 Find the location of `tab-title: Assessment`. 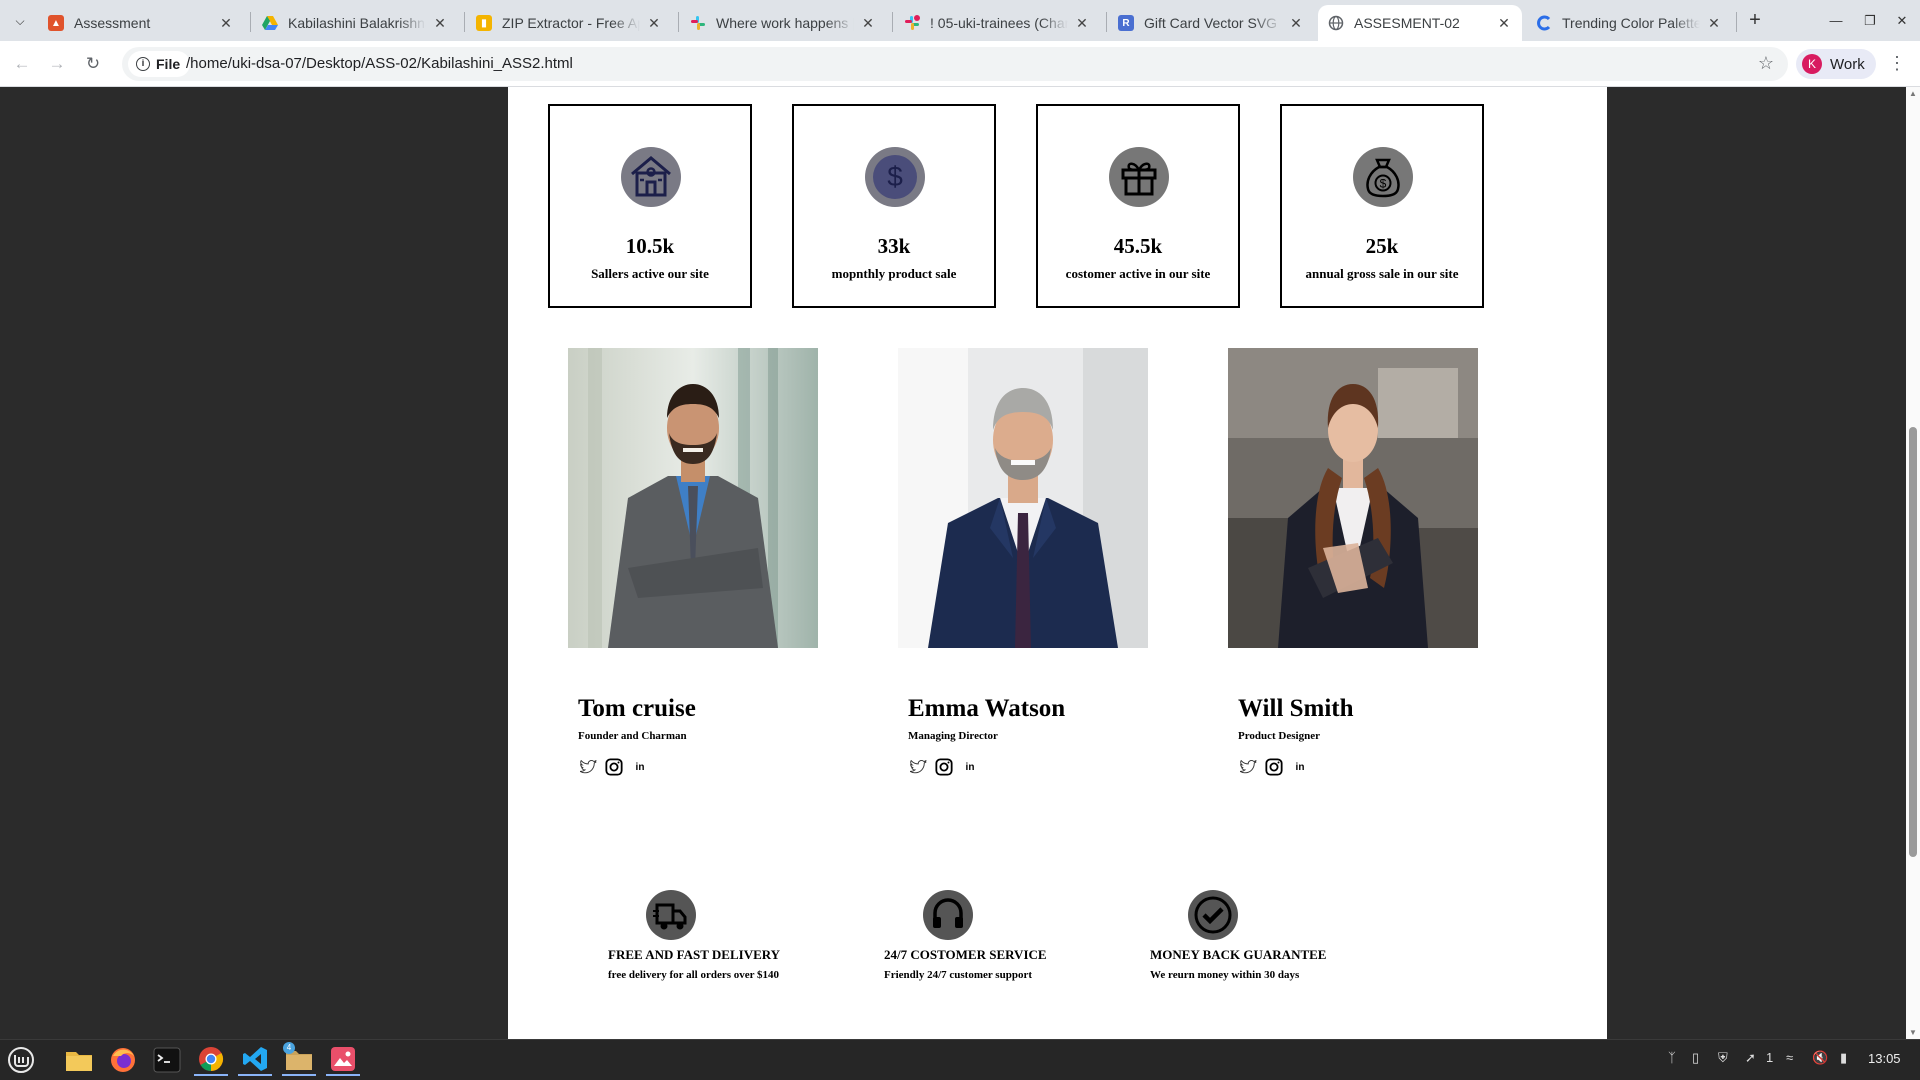

tab-title: Assessment is located at coordinates (112, 23).